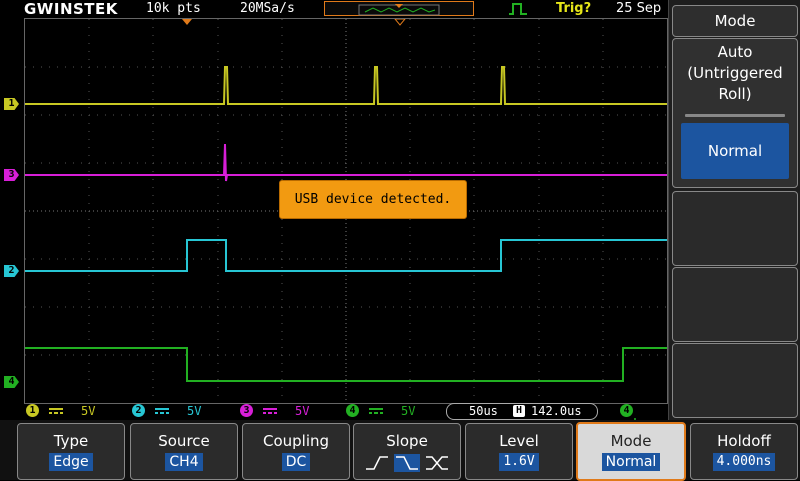 The height and width of the screenshot is (481, 800). Describe the element at coordinates (187, 22) in the screenshot. I see `trigger-position-marker` at that location.